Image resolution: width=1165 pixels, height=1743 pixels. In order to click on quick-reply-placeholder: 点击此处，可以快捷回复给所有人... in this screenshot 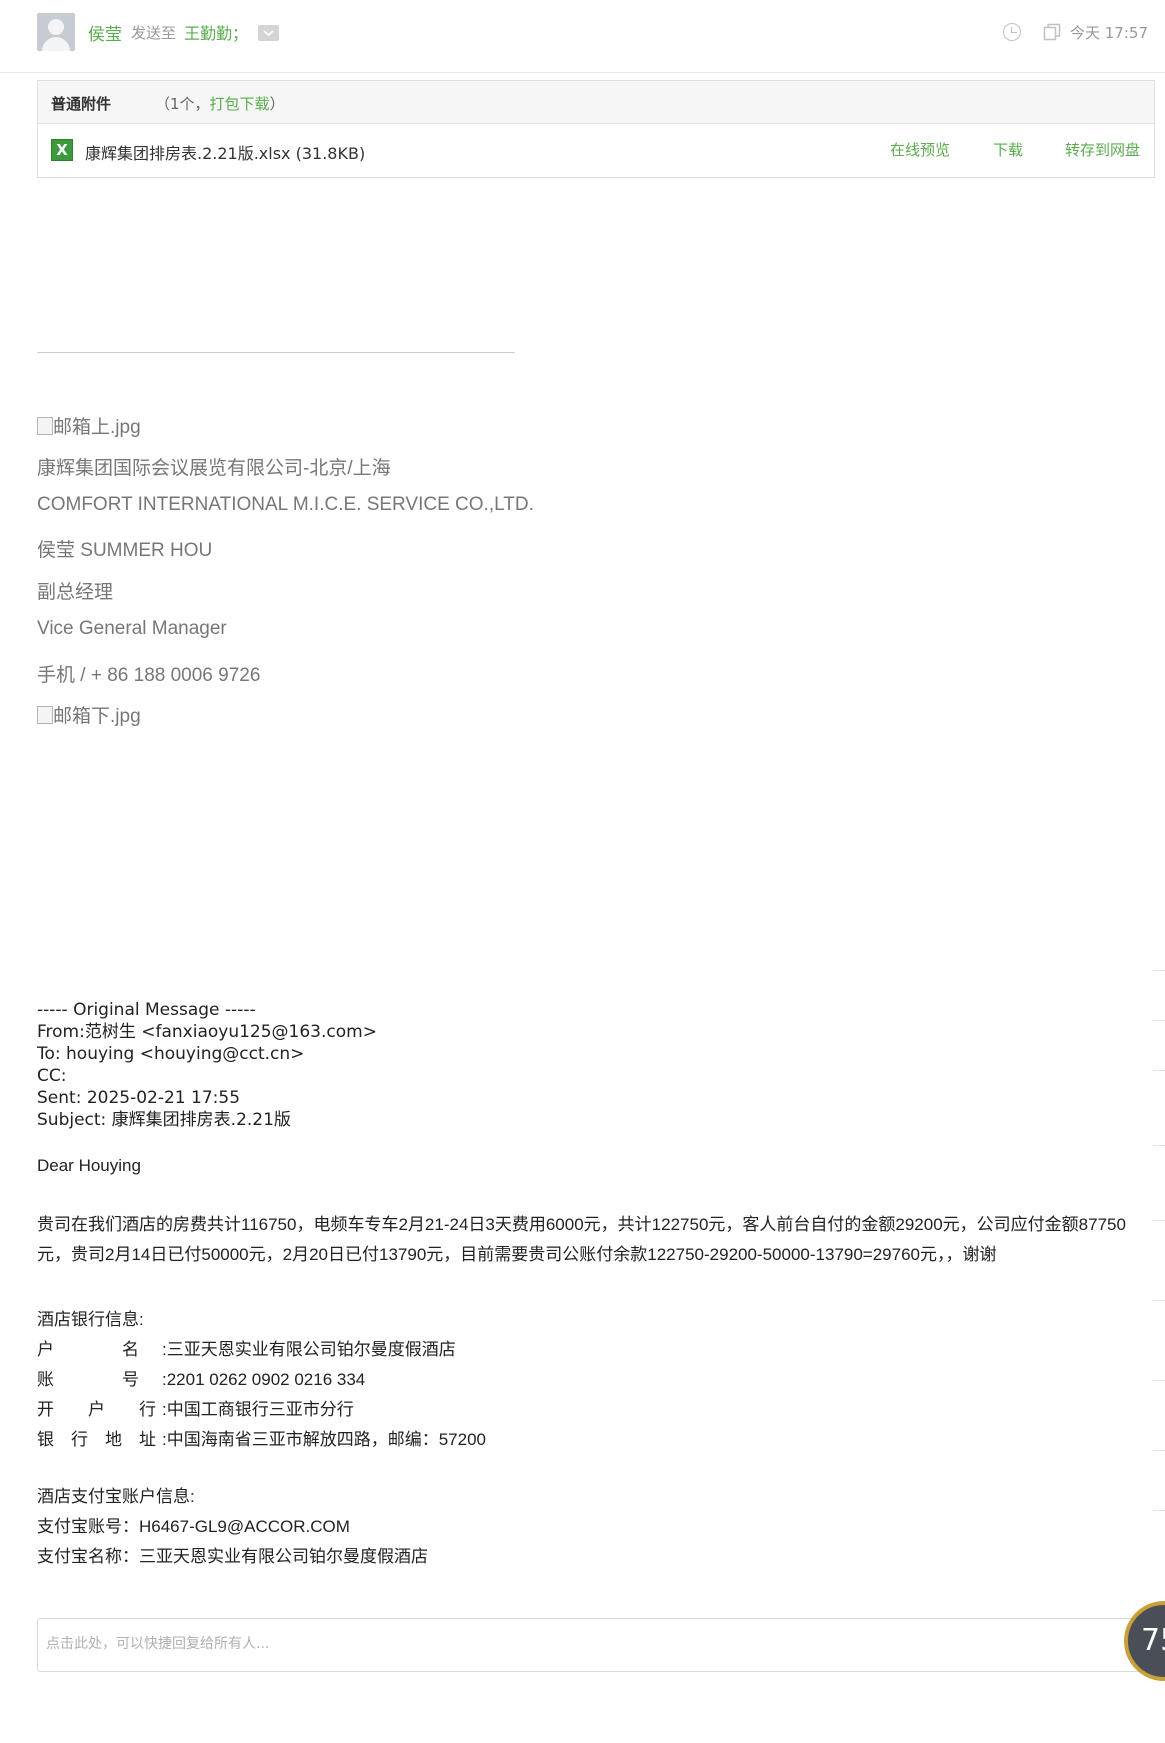, I will do `click(158, 1644)`.